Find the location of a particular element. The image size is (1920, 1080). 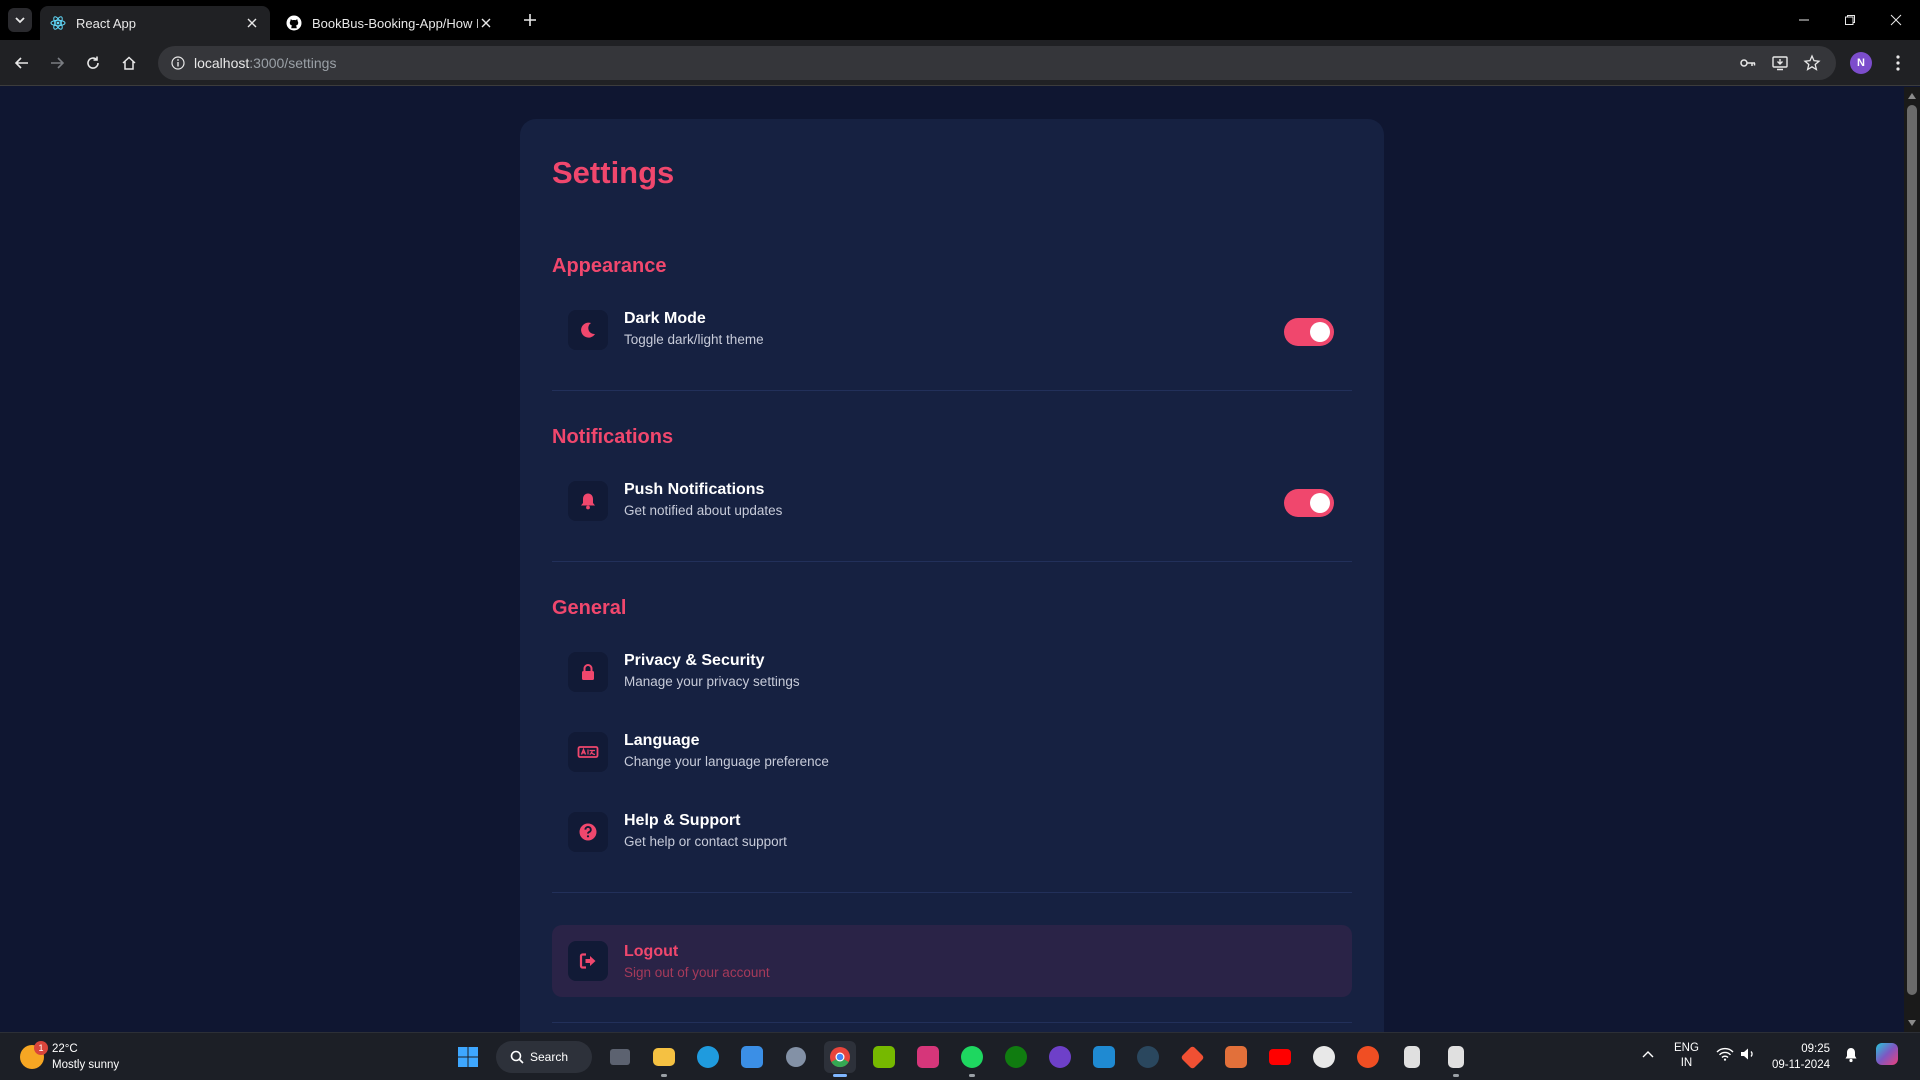

restore-icon is located at coordinates (1850, 20).